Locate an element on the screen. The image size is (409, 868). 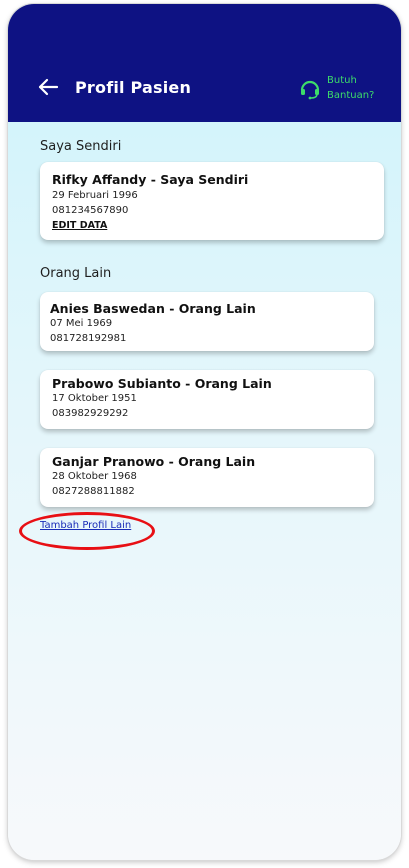
back-button is located at coordinates (48, 87).